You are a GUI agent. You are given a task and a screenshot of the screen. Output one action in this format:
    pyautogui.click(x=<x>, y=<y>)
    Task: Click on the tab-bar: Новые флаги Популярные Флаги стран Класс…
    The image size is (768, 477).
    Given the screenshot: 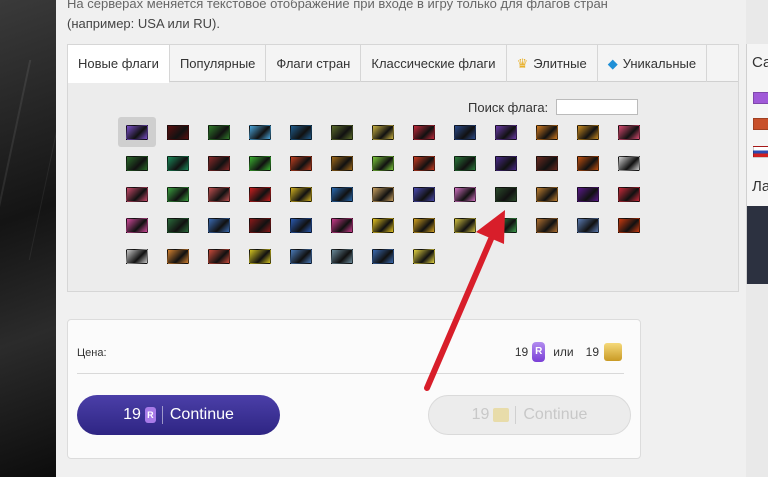 What is the action you would take?
    pyautogui.click(x=403, y=64)
    